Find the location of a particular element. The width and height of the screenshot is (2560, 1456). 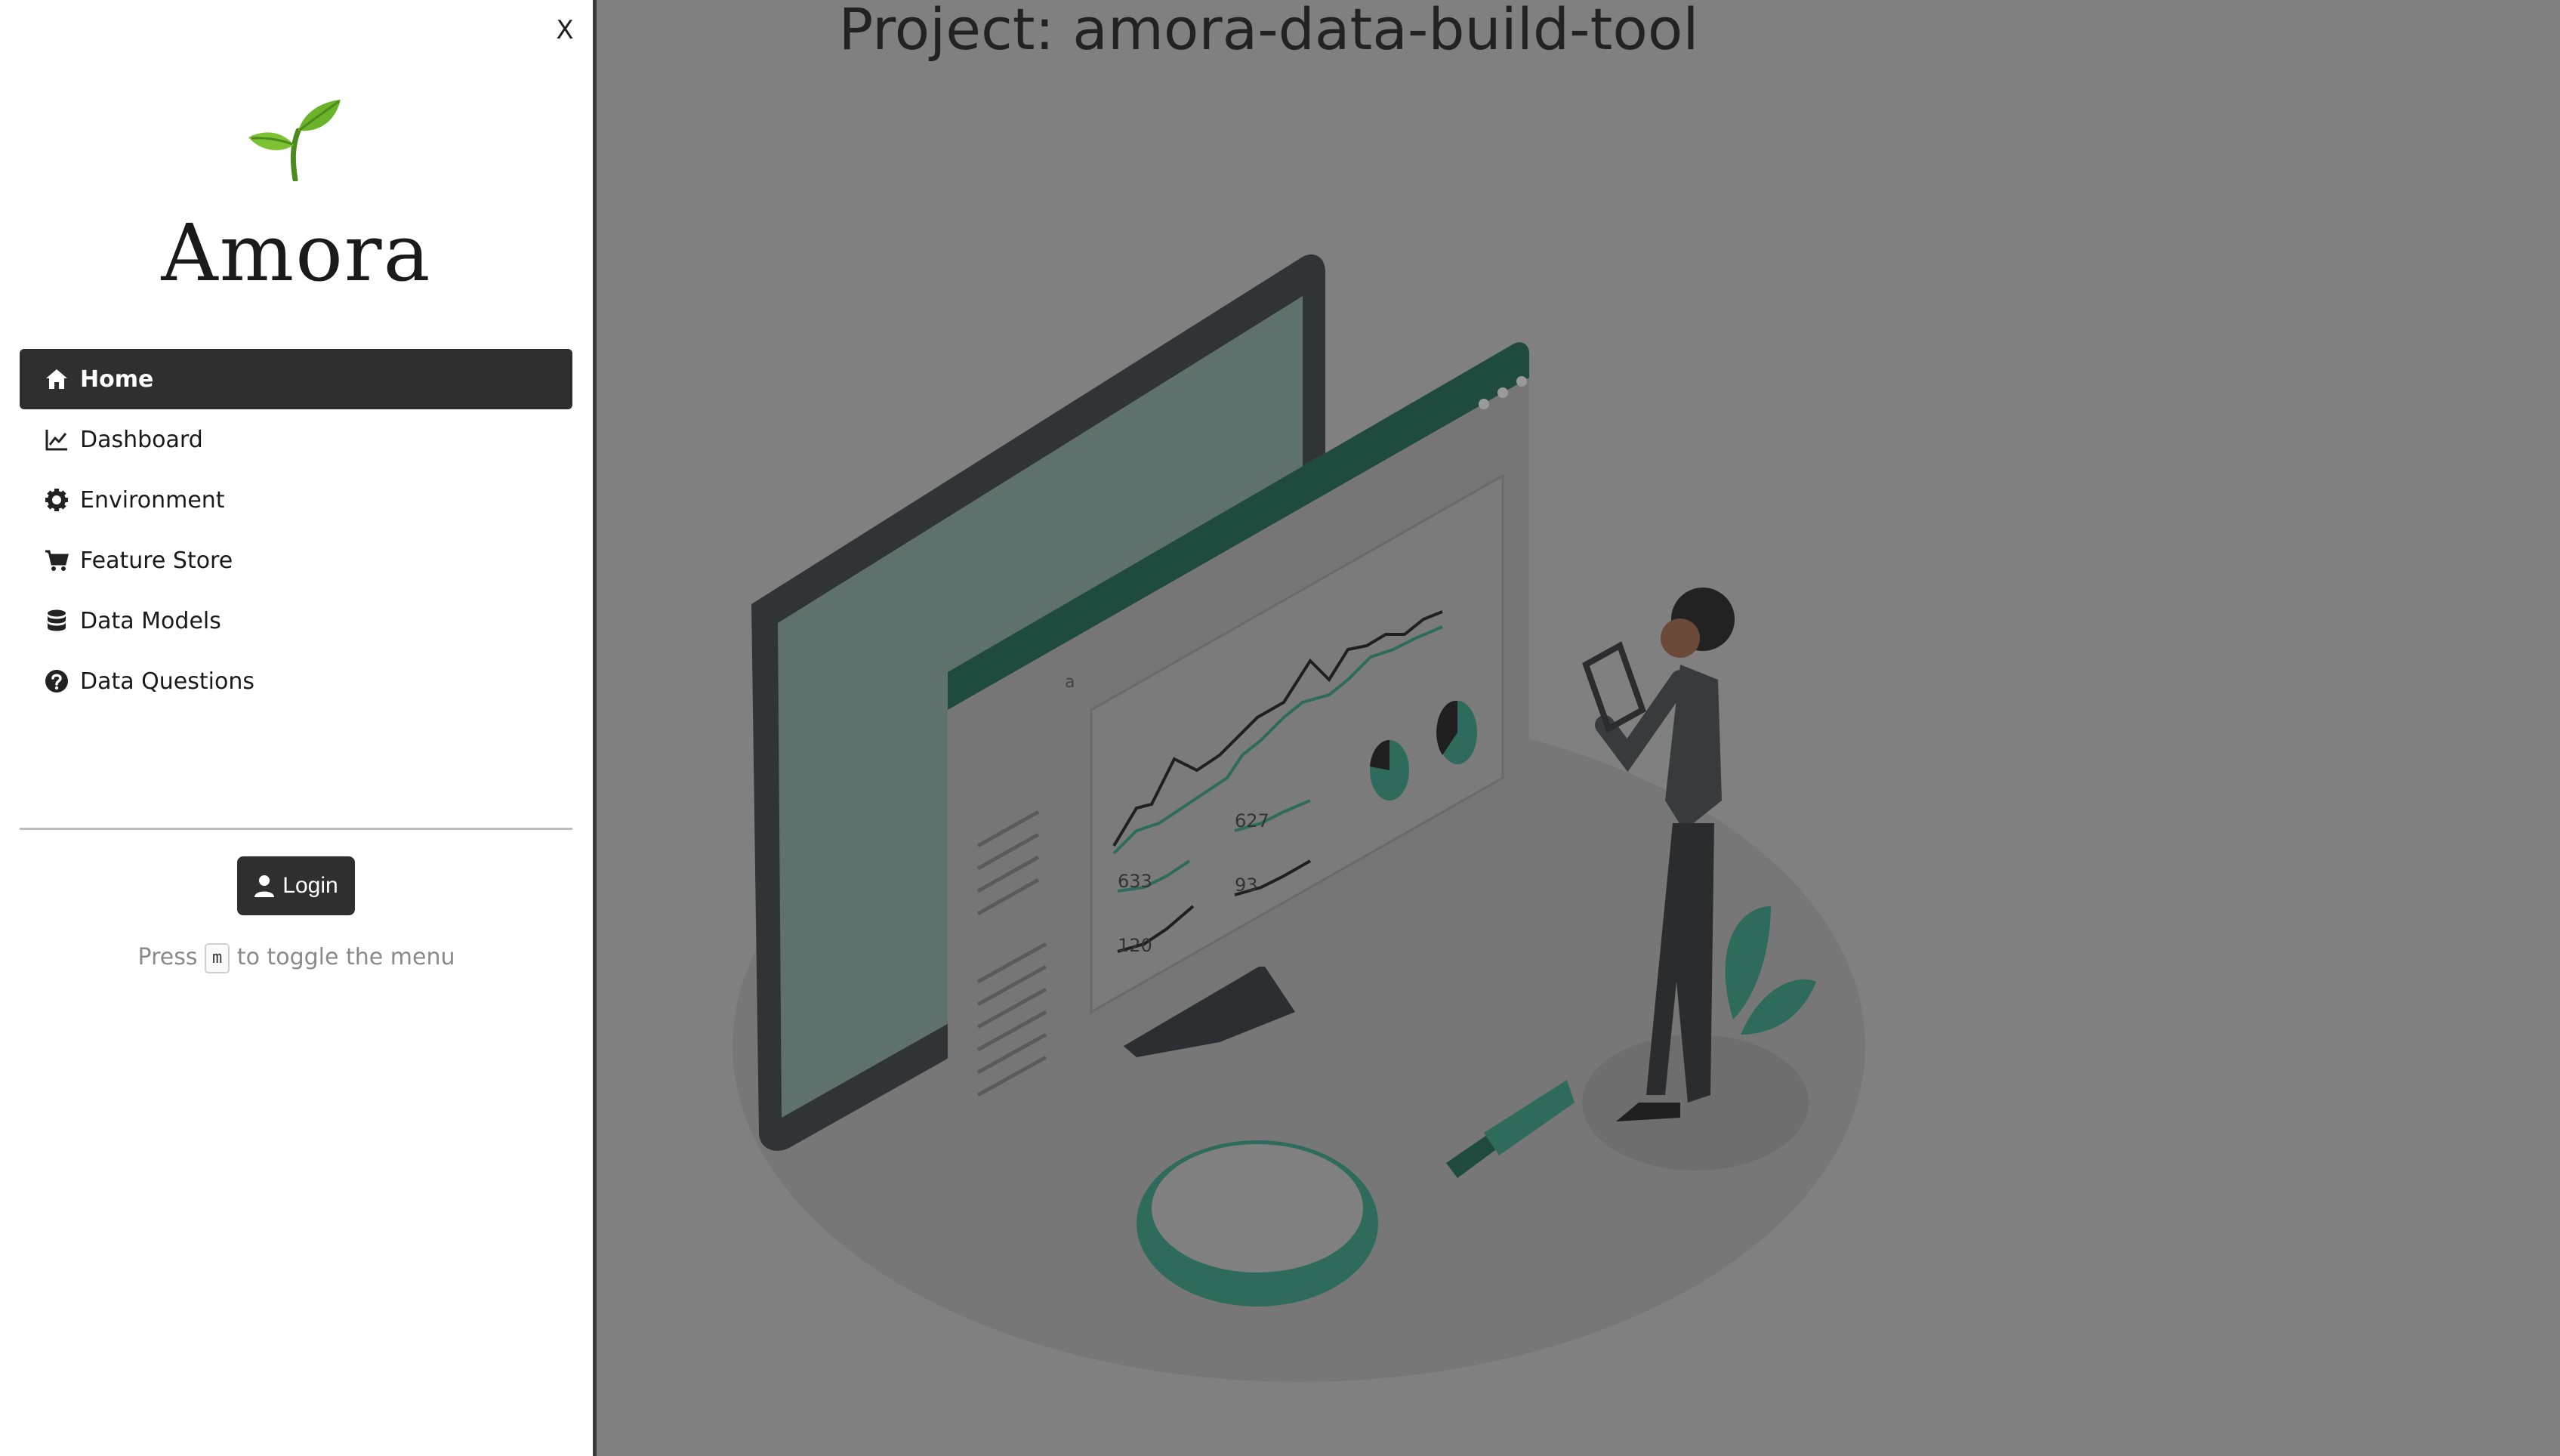

nav-item-data-questions: Data Questions is located at coordinates (296, 681).